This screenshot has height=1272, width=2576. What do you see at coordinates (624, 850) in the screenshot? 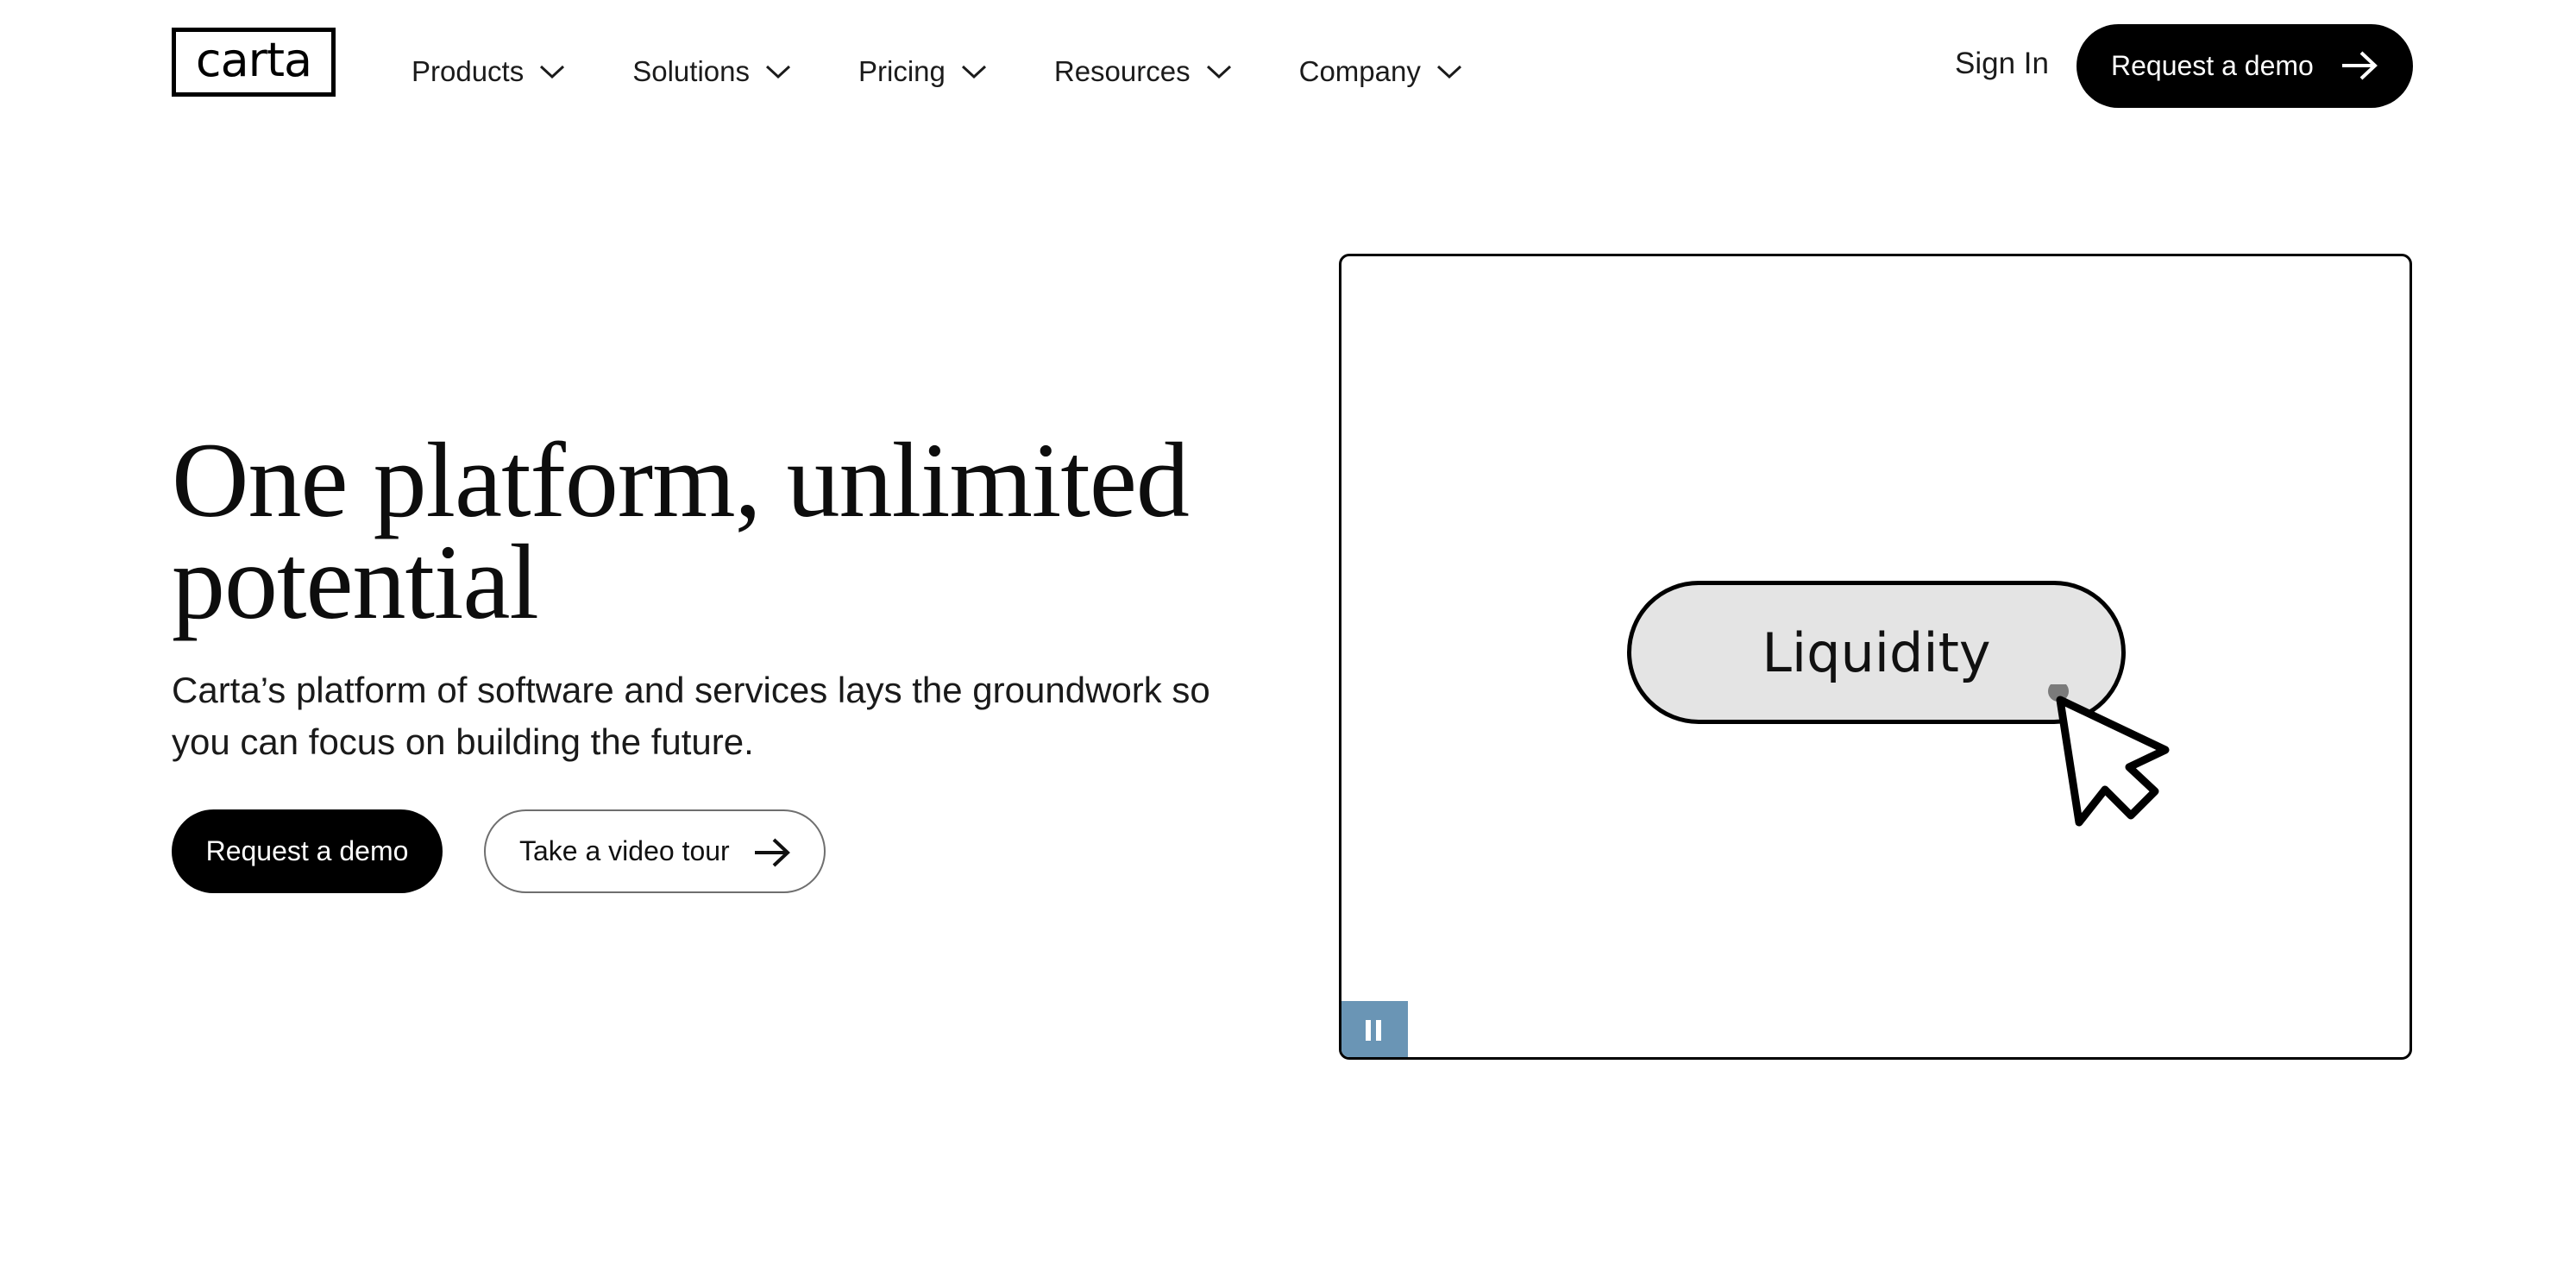
I see `video-tour-label: Take a video tour` at bounding box center [624, 850].